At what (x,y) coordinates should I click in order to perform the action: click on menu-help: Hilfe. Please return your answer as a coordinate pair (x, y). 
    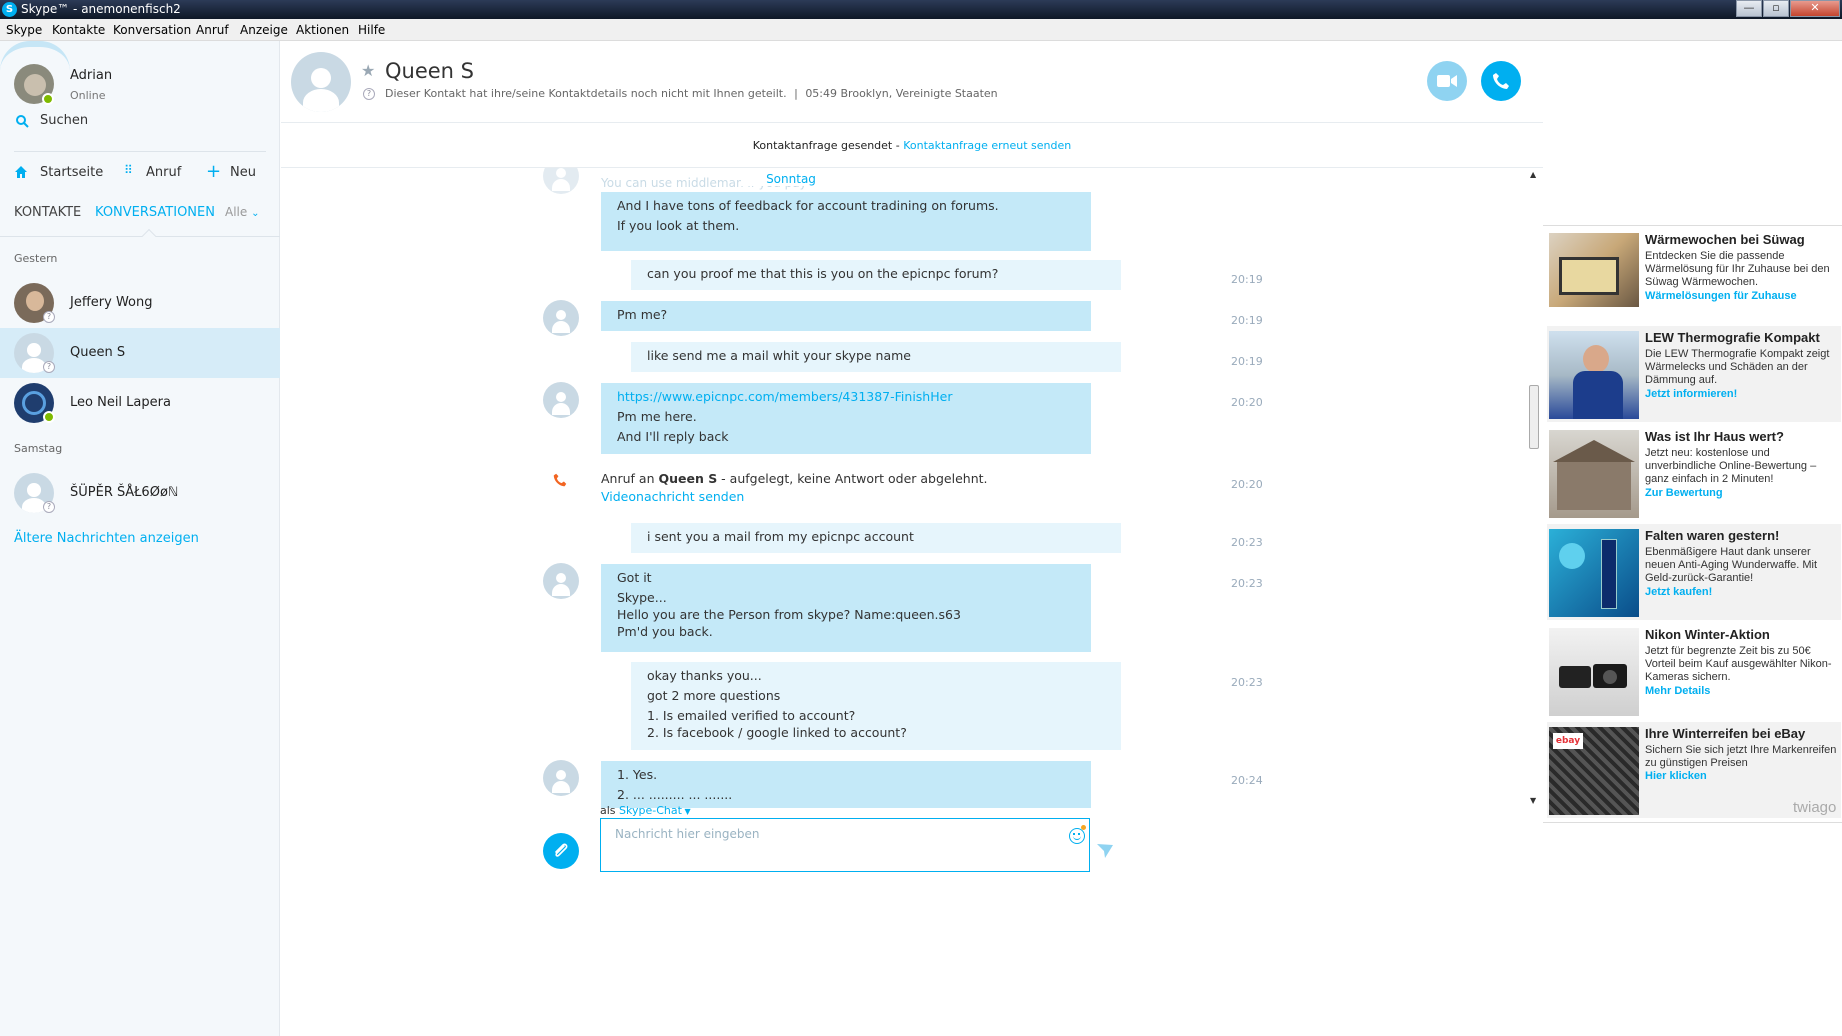
    Looking at the image, I should click on (371, 30).